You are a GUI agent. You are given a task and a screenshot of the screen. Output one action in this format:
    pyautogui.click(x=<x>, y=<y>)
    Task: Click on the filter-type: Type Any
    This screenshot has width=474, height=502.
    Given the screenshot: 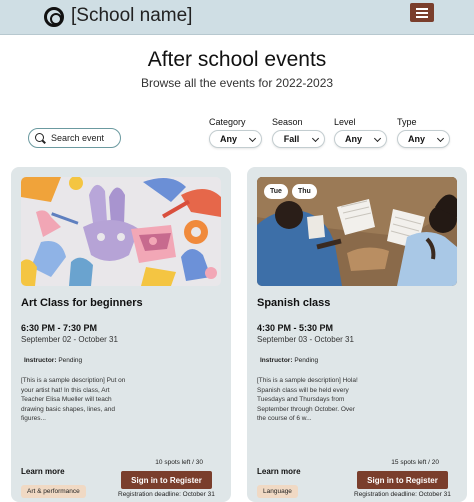 What is the action you would take?
    pyautogui.click(x=423, y=132)
    